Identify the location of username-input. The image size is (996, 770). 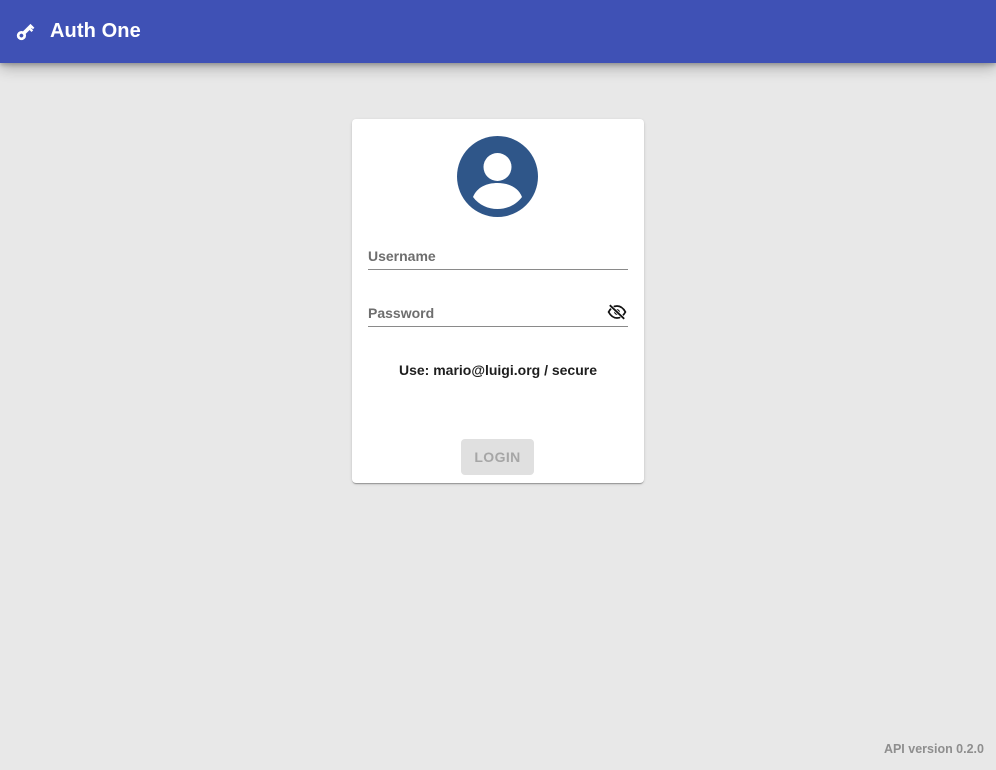
(498, 255).